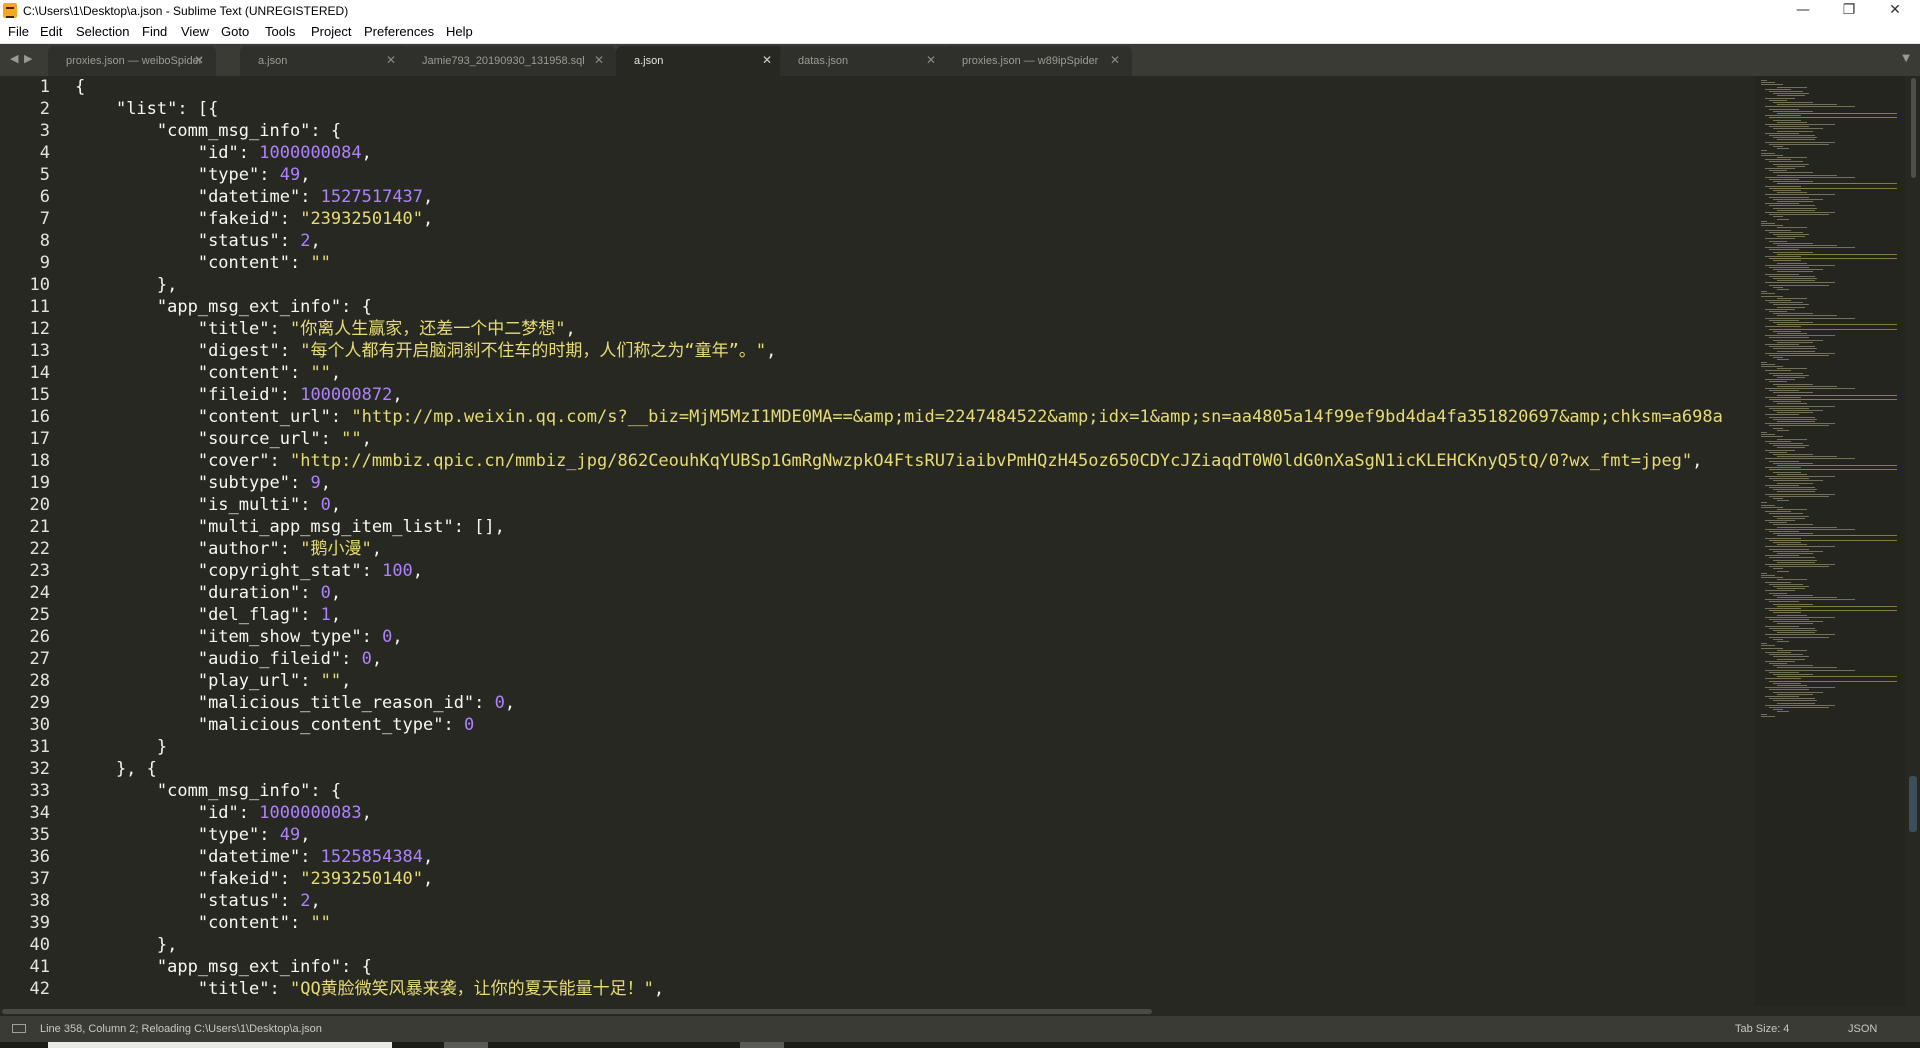  What do you see at coordinates (228, 659) in the screenshot?
I see `code-line: "audio_fileid": 0,` at bounding box center [228, 659].